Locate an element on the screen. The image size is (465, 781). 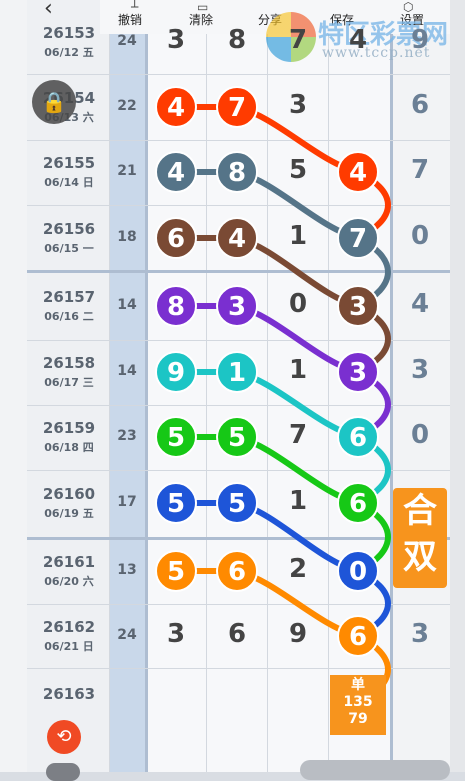
issue-date: 06/20 六 is located at coordinates (69, 581).